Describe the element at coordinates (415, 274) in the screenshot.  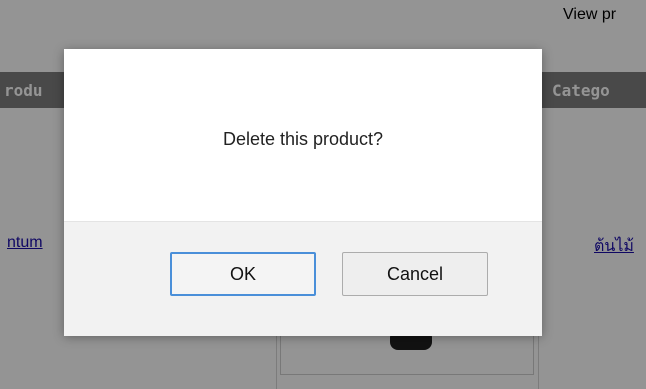
I see `cancel-button: Cancel` at that location.